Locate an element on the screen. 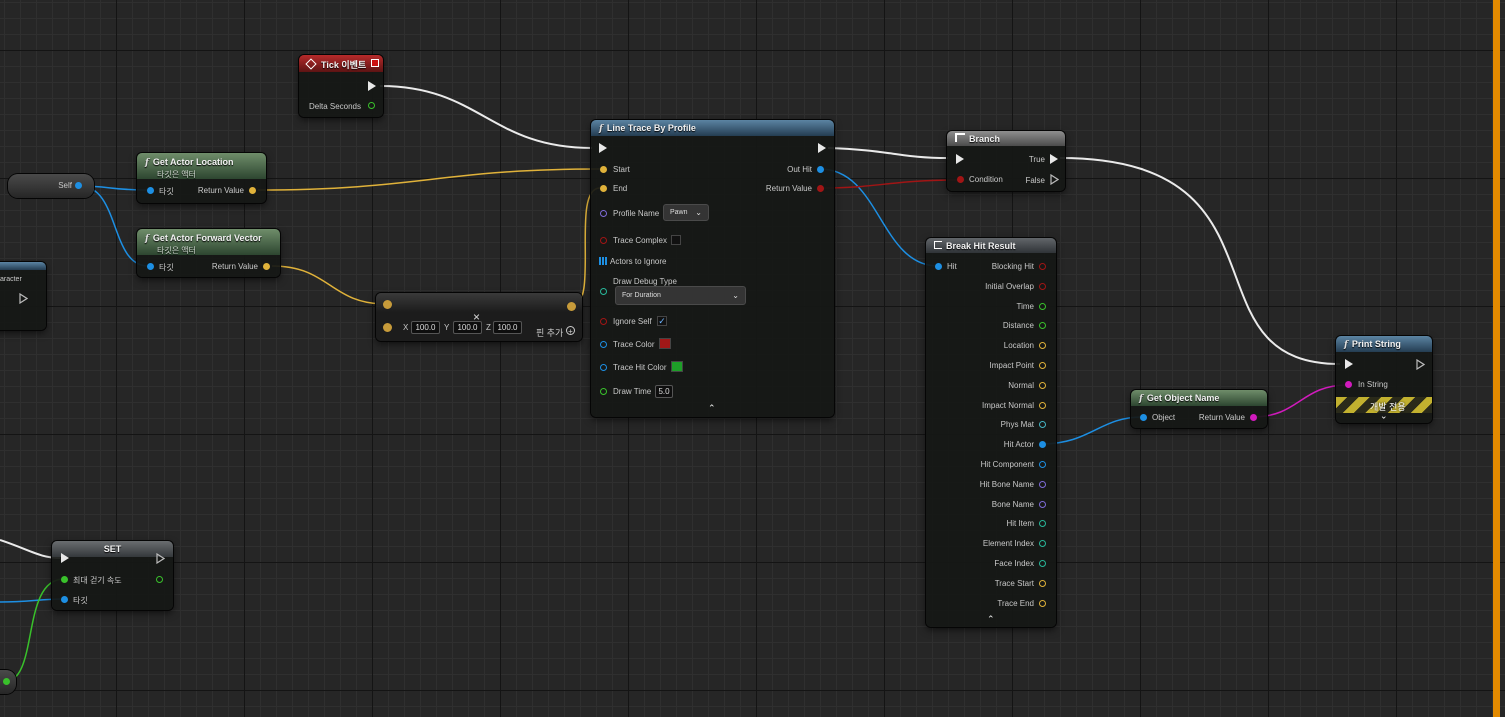 Image resolution: width=1505 pixels, height=717 pixels. trace-complex-pin is located at coordinates (603, 240).